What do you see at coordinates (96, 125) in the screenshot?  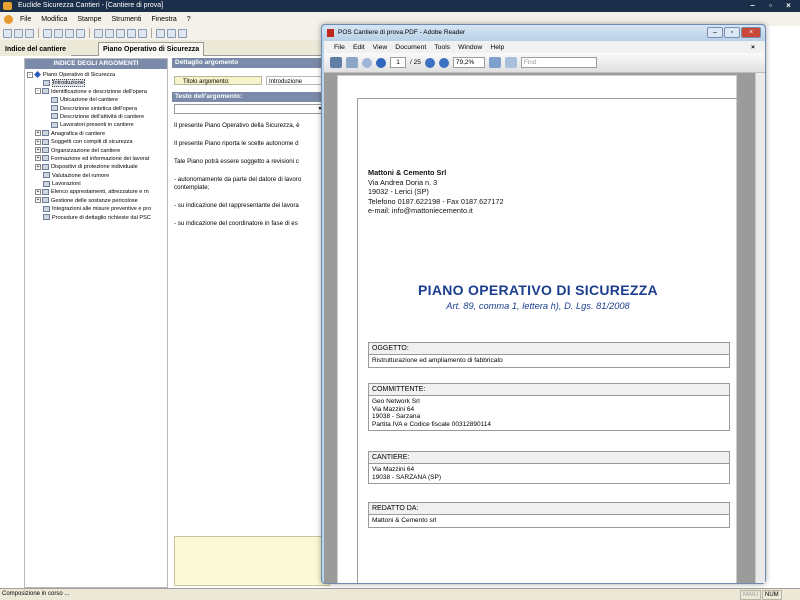 I see `tree-item: Lavoratori presenti in cantiere` at bounding box center [96, 125].